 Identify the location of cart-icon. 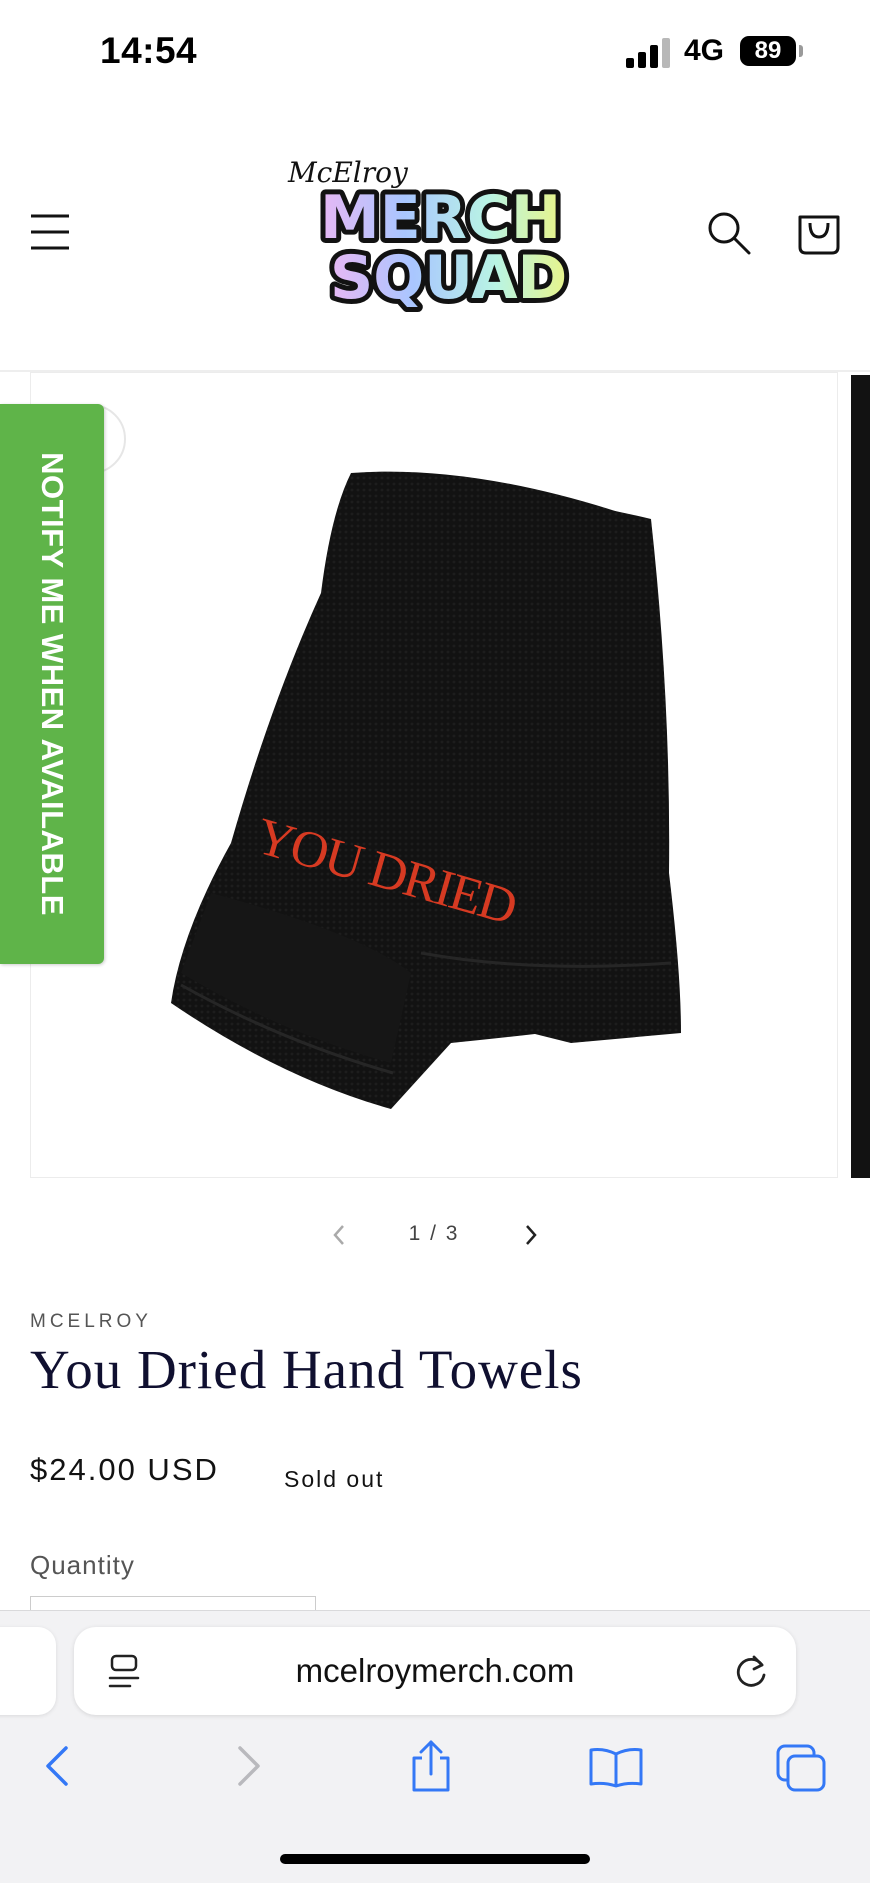
(819, 232).